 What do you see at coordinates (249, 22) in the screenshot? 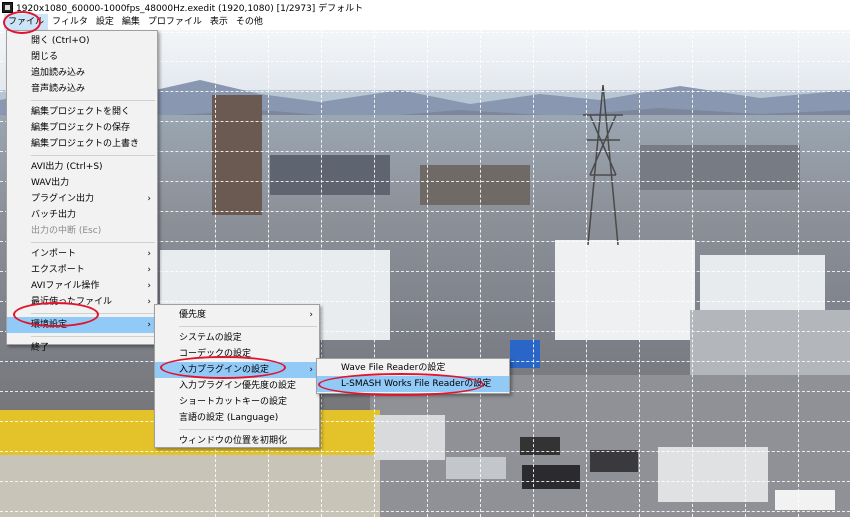
I see `menu-other: その他` at bounding box center [249, 22].